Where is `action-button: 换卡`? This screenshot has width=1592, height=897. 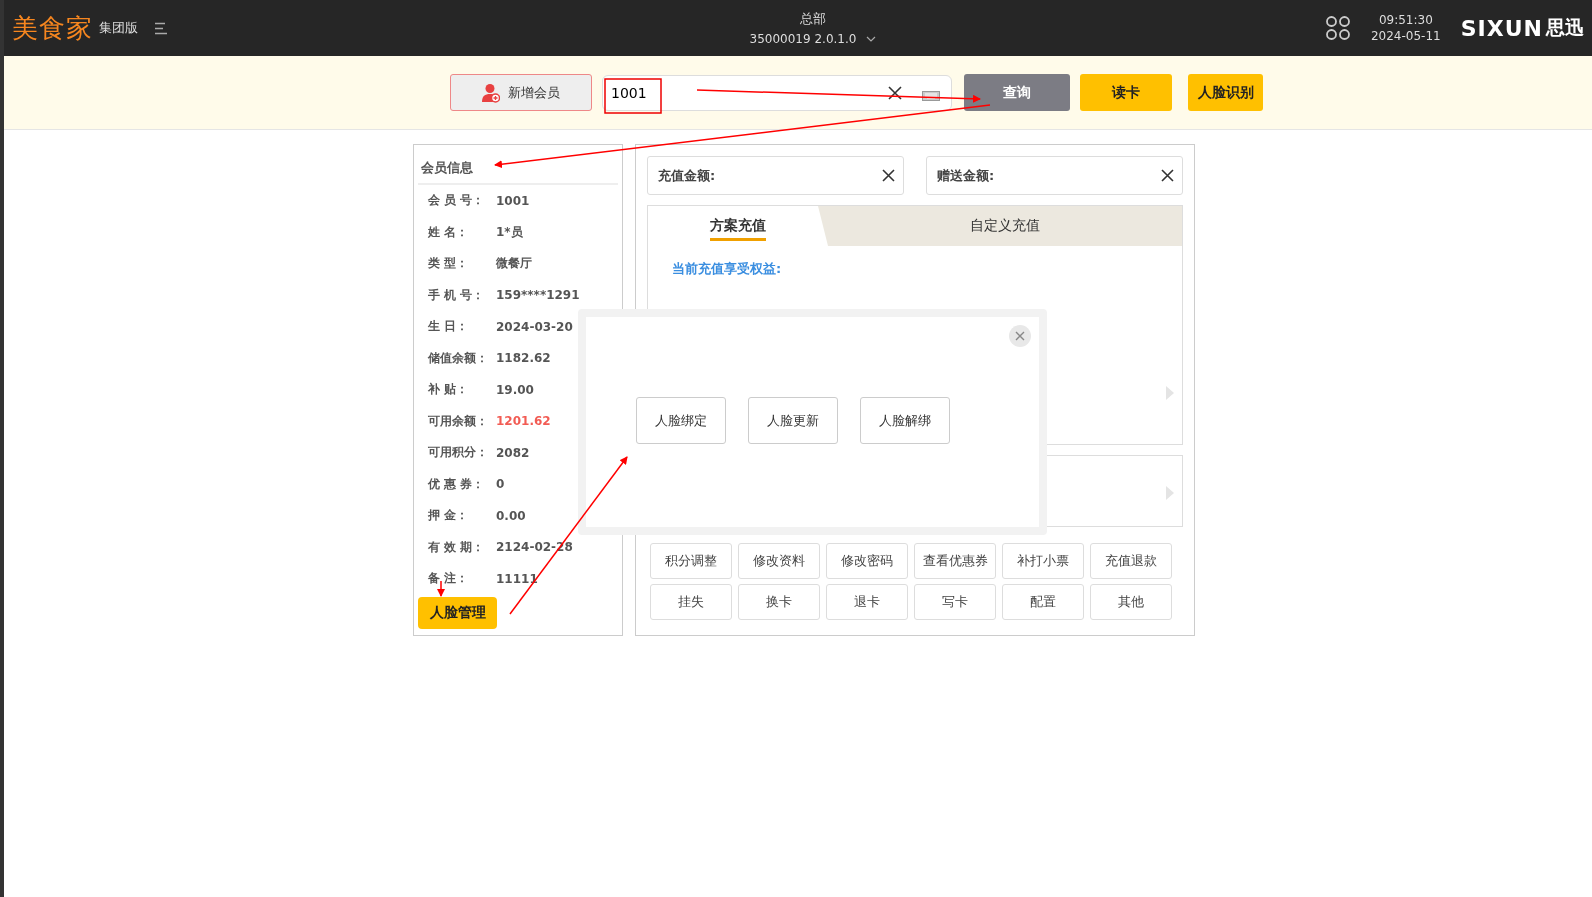 action-button: 换卡 is located at coordinates (779, 602).